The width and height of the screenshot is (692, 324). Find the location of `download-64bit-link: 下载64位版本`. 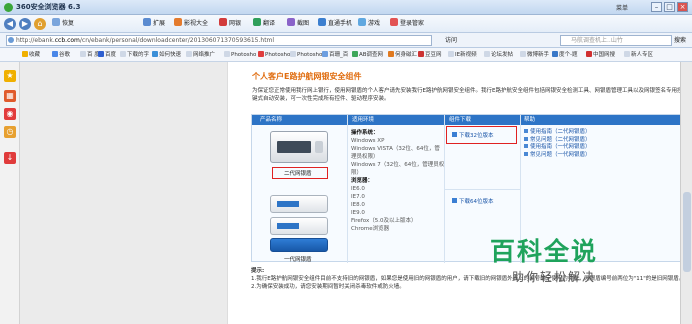

download-64bit-link: 下载64位版本 is located at coordinates (473, 201).